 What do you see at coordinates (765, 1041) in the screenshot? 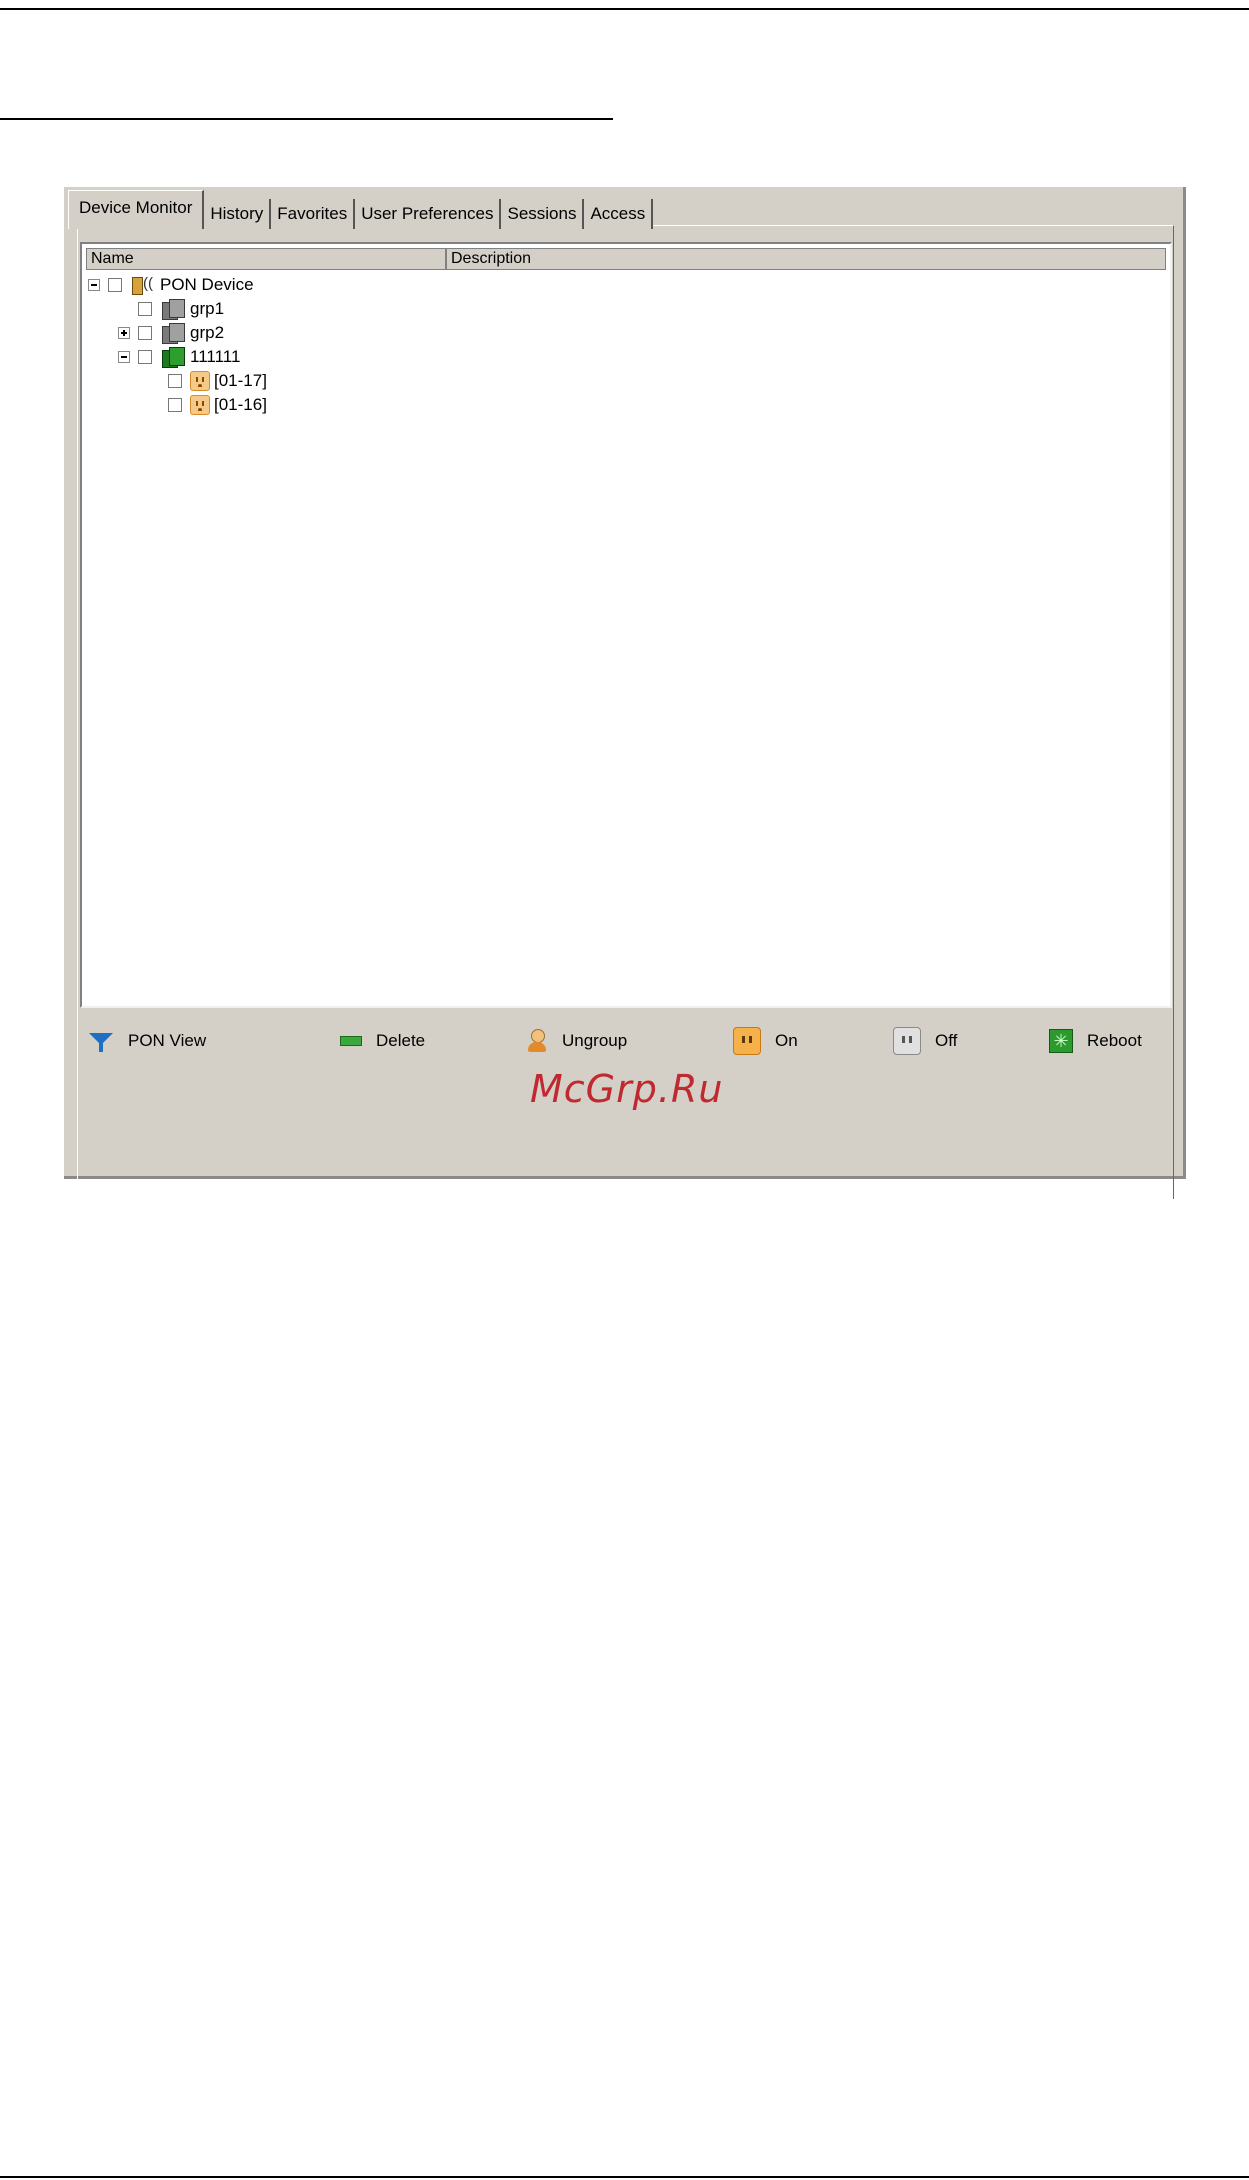
I see `power-on-button: On` at bounding box center [765, 1041].